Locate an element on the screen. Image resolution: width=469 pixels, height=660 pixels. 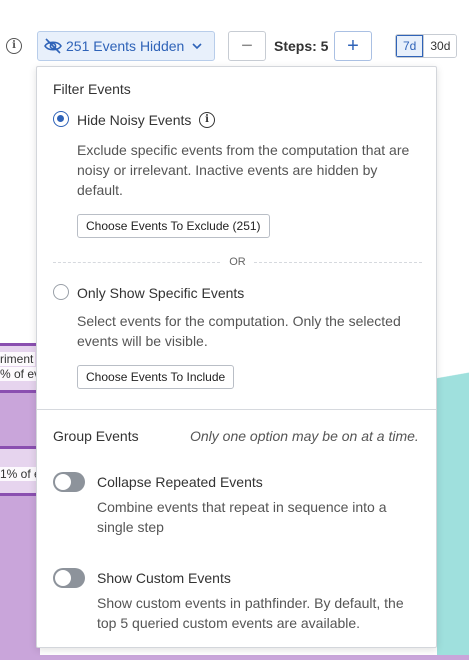
eye-slash-icon is located at coordinates (53, 46).